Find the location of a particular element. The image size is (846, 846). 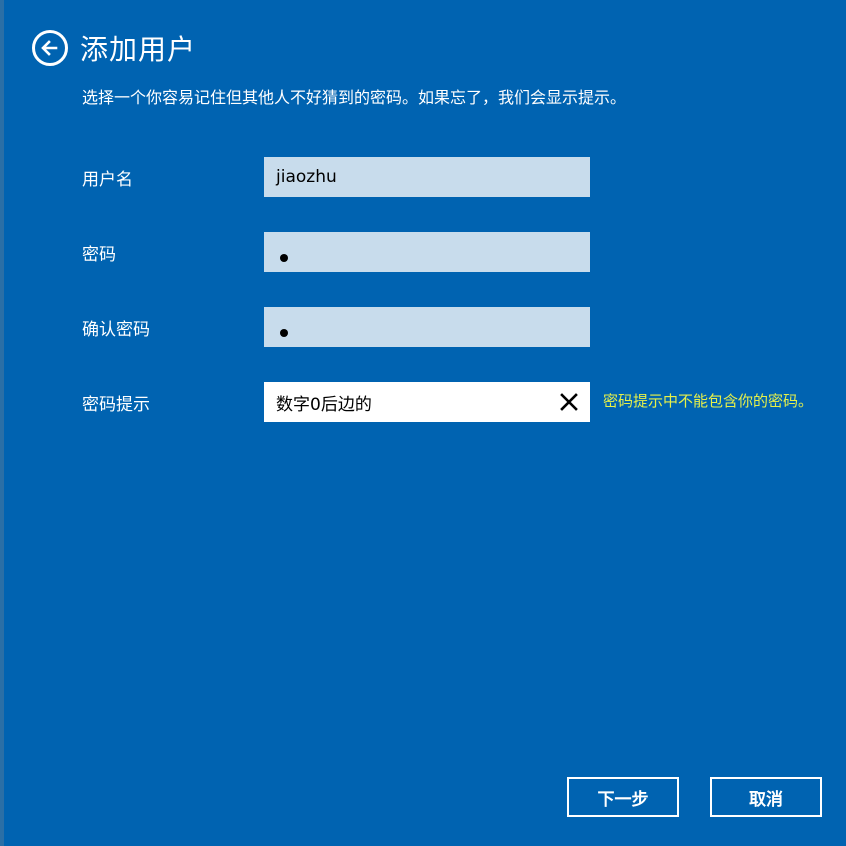

username-row: 用户名 jiaozhu is located at coordinates (336, 177).